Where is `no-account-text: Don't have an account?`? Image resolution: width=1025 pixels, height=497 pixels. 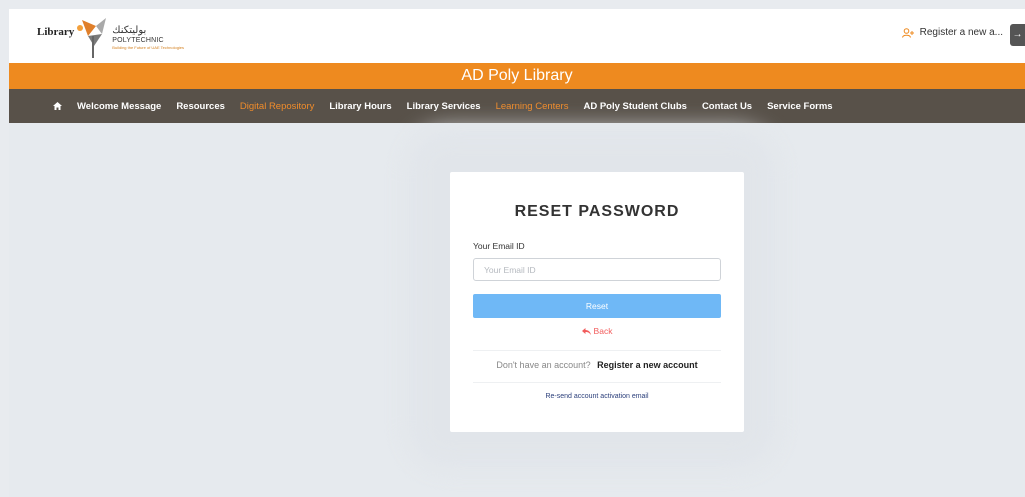 no-account-text: Don't have an account? is located at coordinates (543, 365).